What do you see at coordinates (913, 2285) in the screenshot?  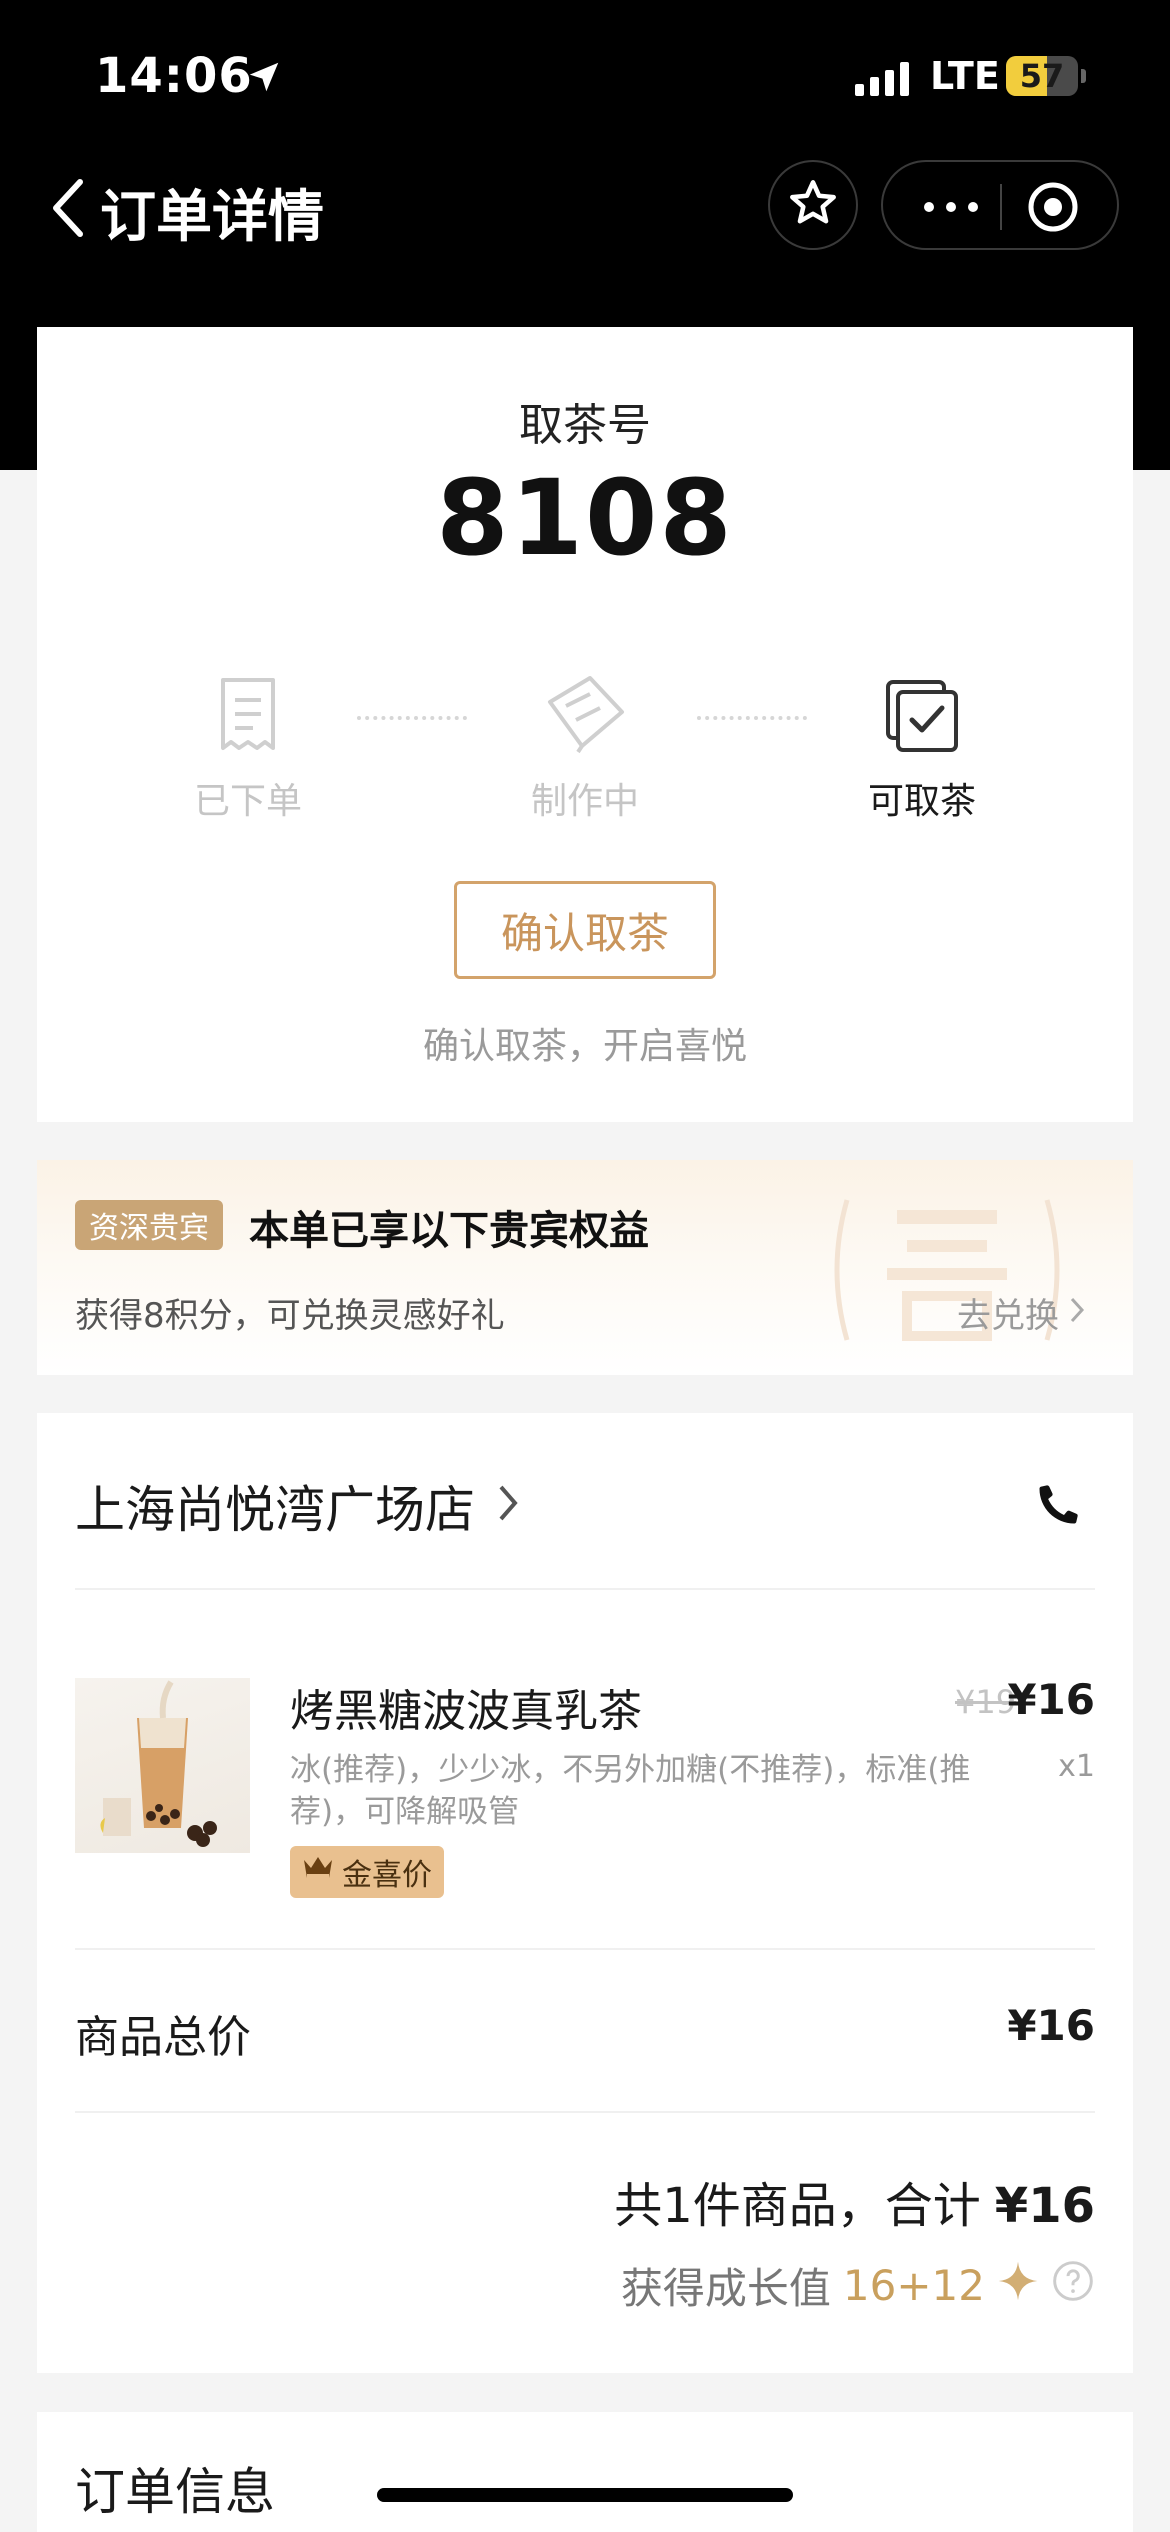 I see `growth-value: 16+12` at bounding box center [913, 2285].